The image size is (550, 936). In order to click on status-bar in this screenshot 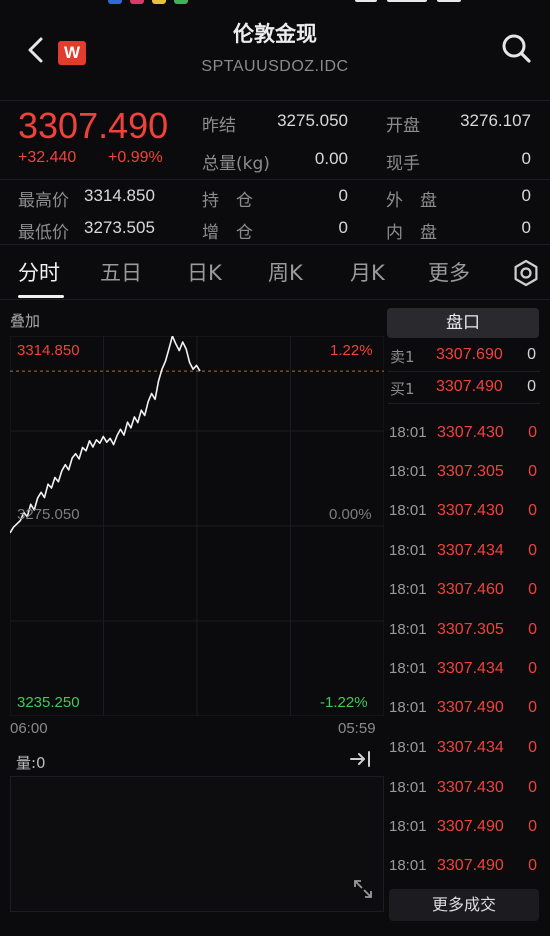, I will do `click(275, 4)`.